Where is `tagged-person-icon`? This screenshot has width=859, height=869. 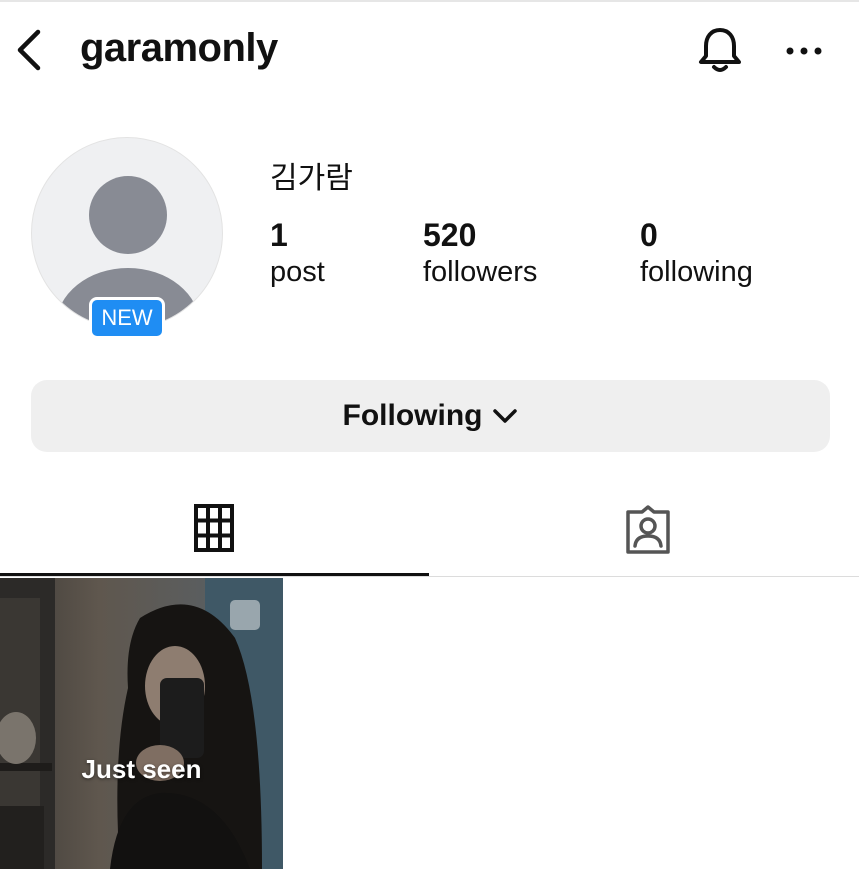
tagged-person-icon is located at coordinates (648, 529).